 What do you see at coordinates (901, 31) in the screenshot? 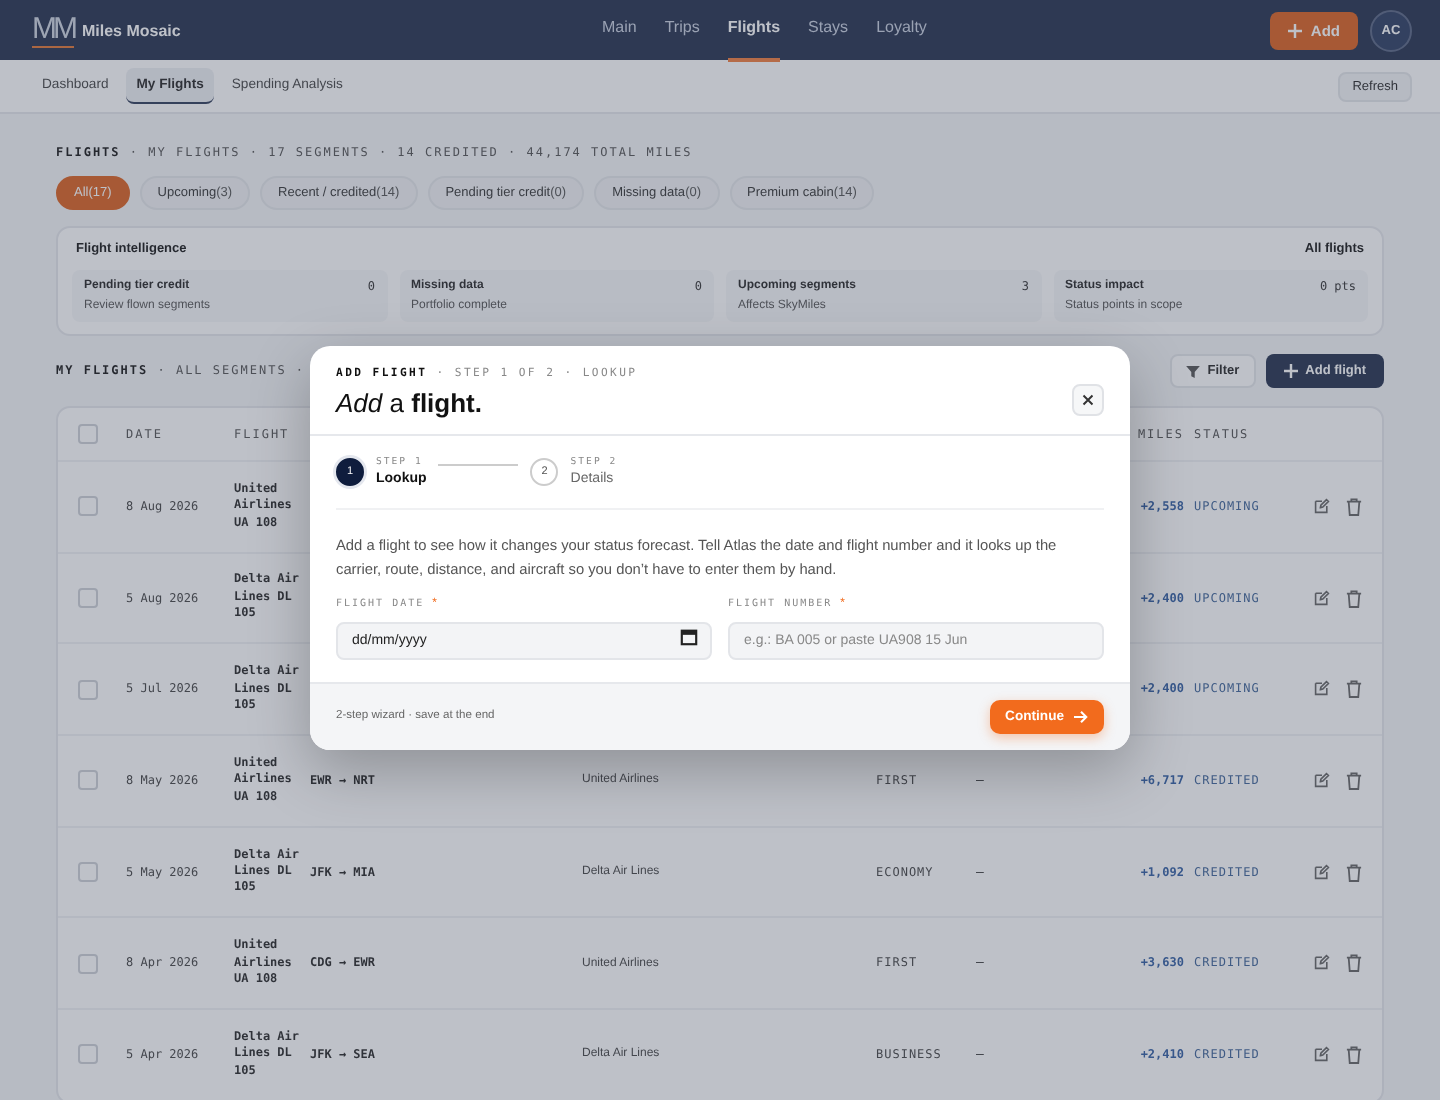
I see `nav-tab: Loyalty` at bounding box center [901, 31].